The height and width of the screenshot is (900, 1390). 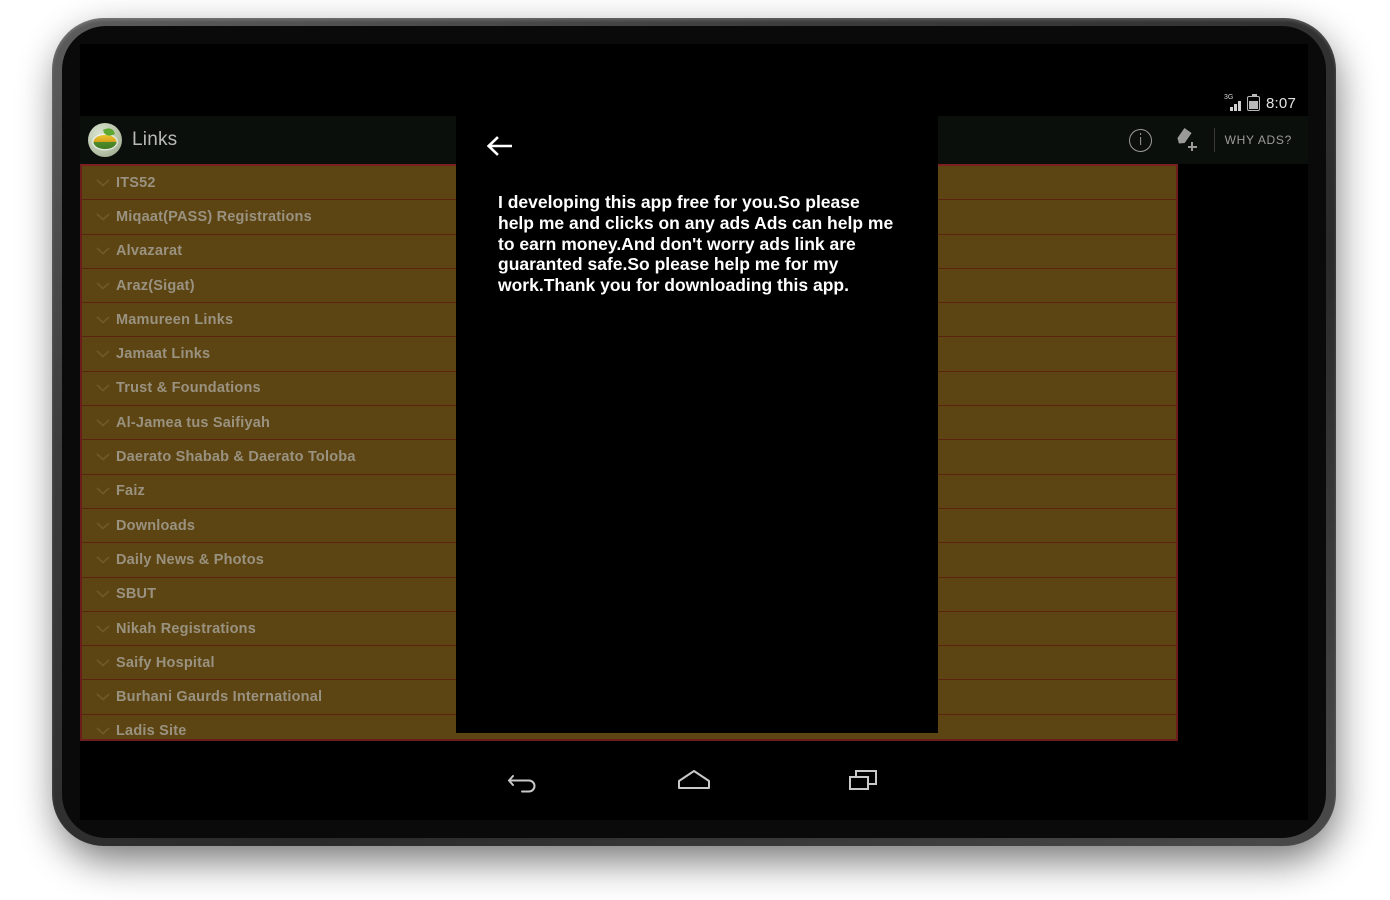 I want to click on list-item-label: Faiz, so click(x=130, y=491).